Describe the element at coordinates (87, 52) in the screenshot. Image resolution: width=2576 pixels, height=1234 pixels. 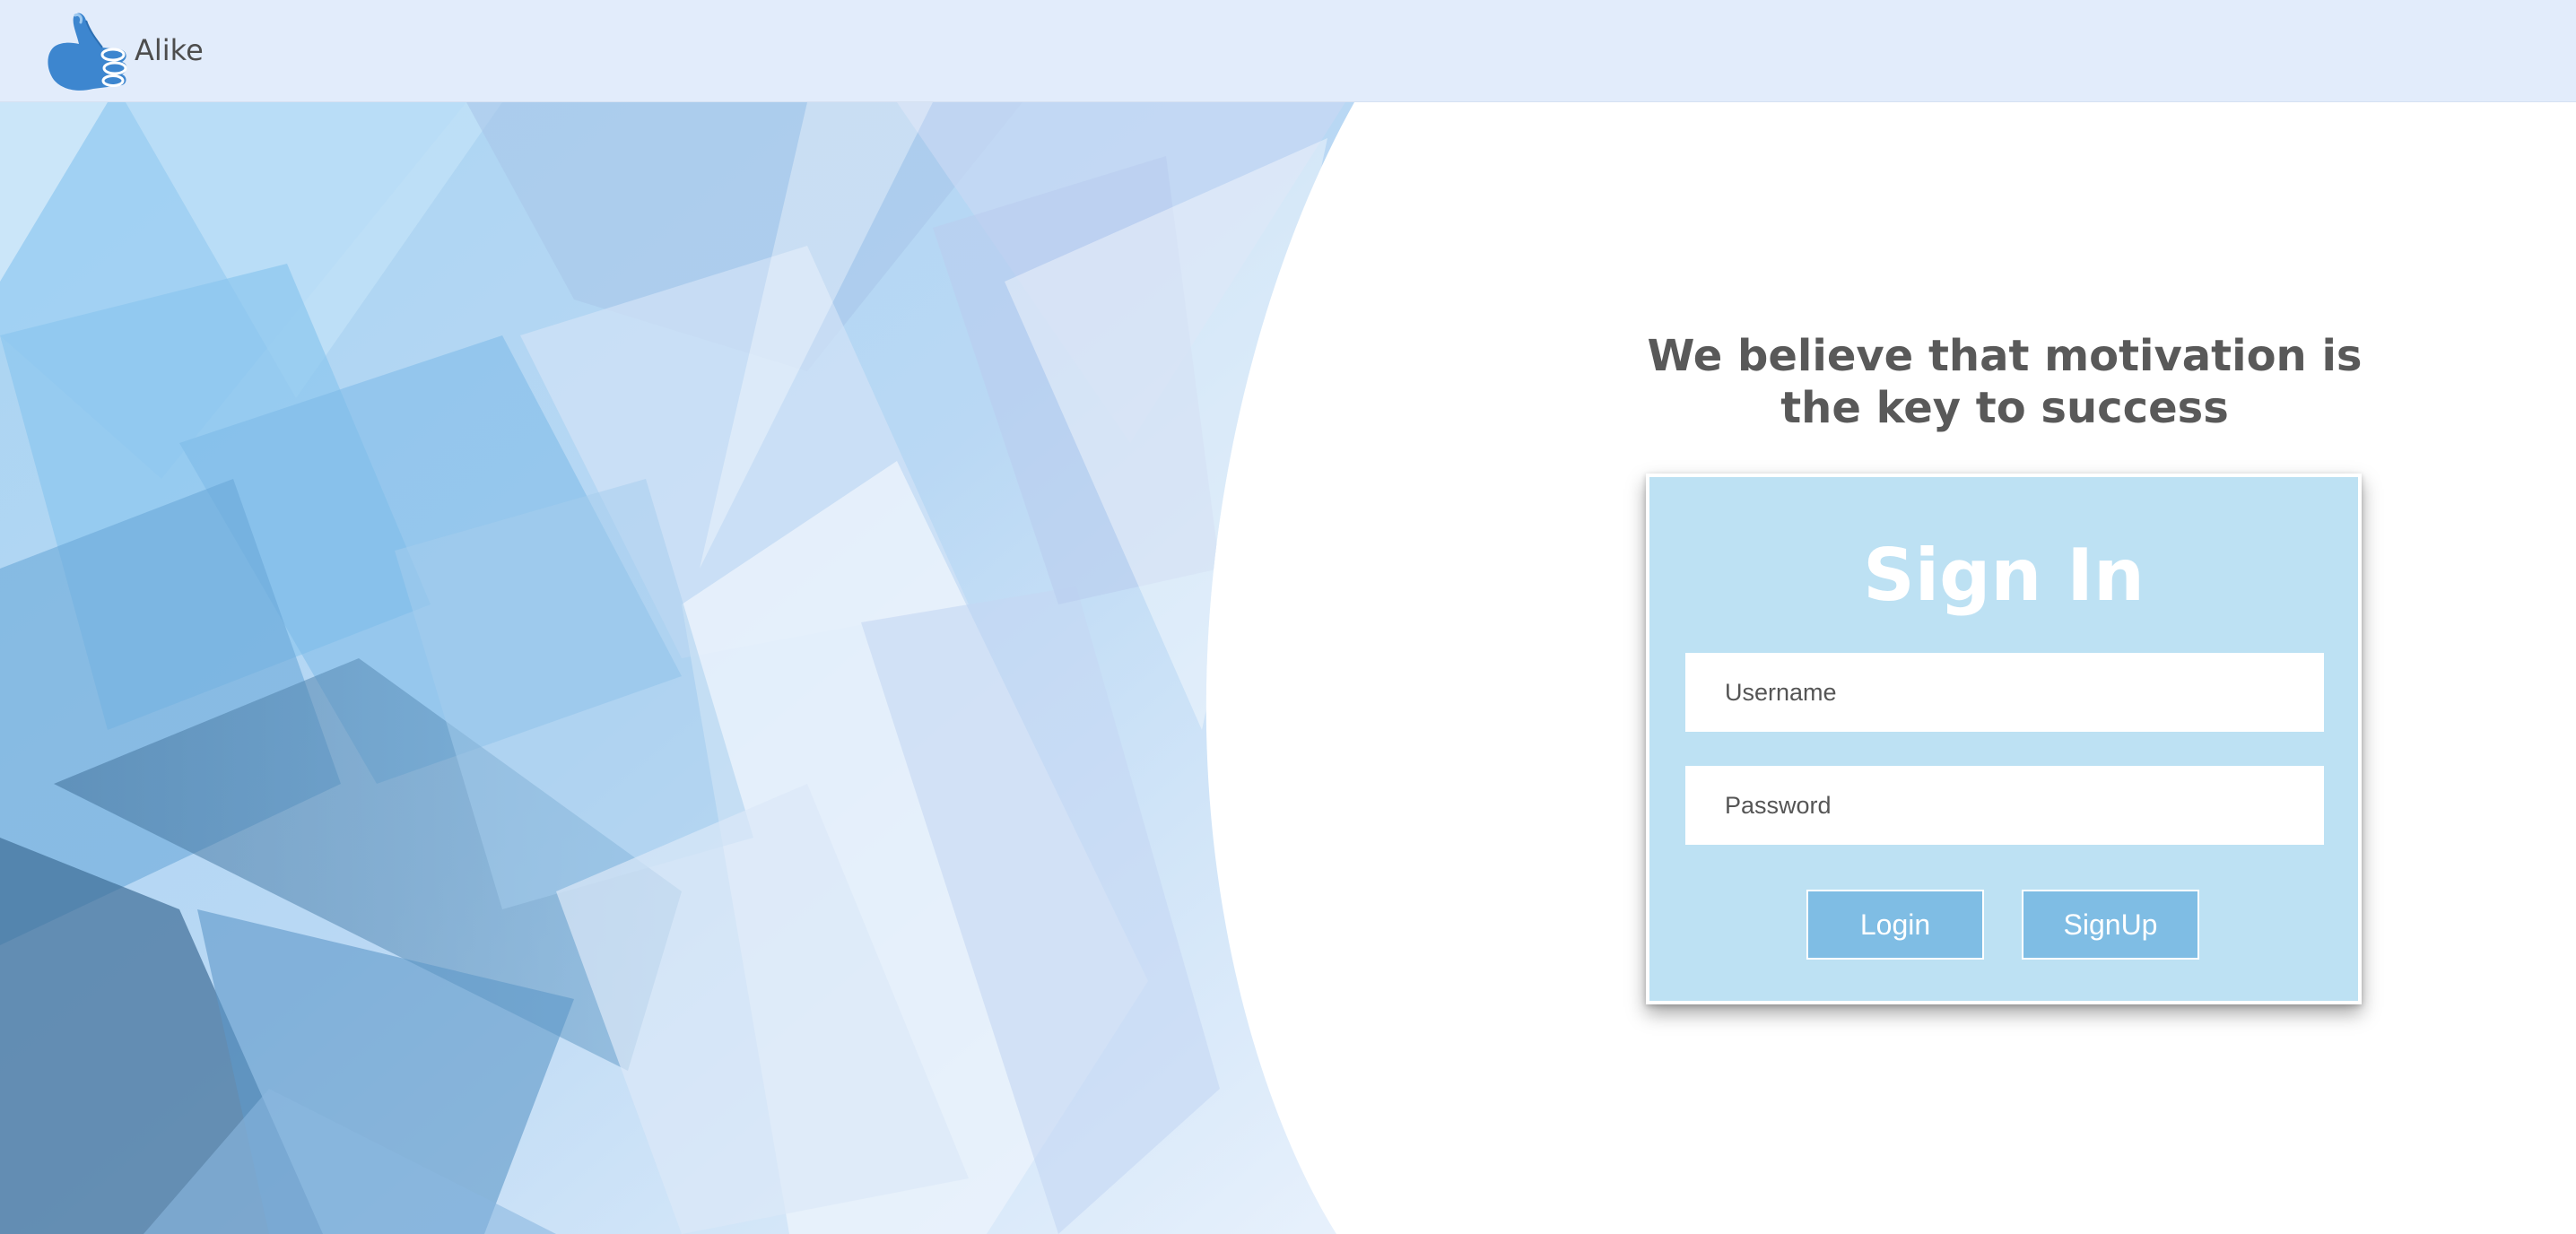
I see `thumbs-up-icon` at that location.